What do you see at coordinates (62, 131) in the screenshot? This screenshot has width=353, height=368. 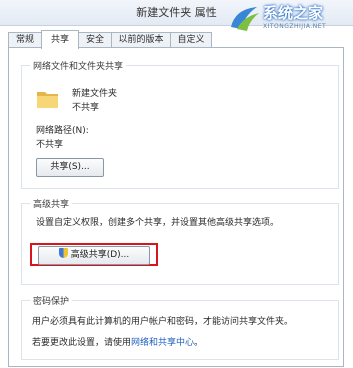 I see `network-path-label: 网络路径(N):` at bounding box center [62, 131].